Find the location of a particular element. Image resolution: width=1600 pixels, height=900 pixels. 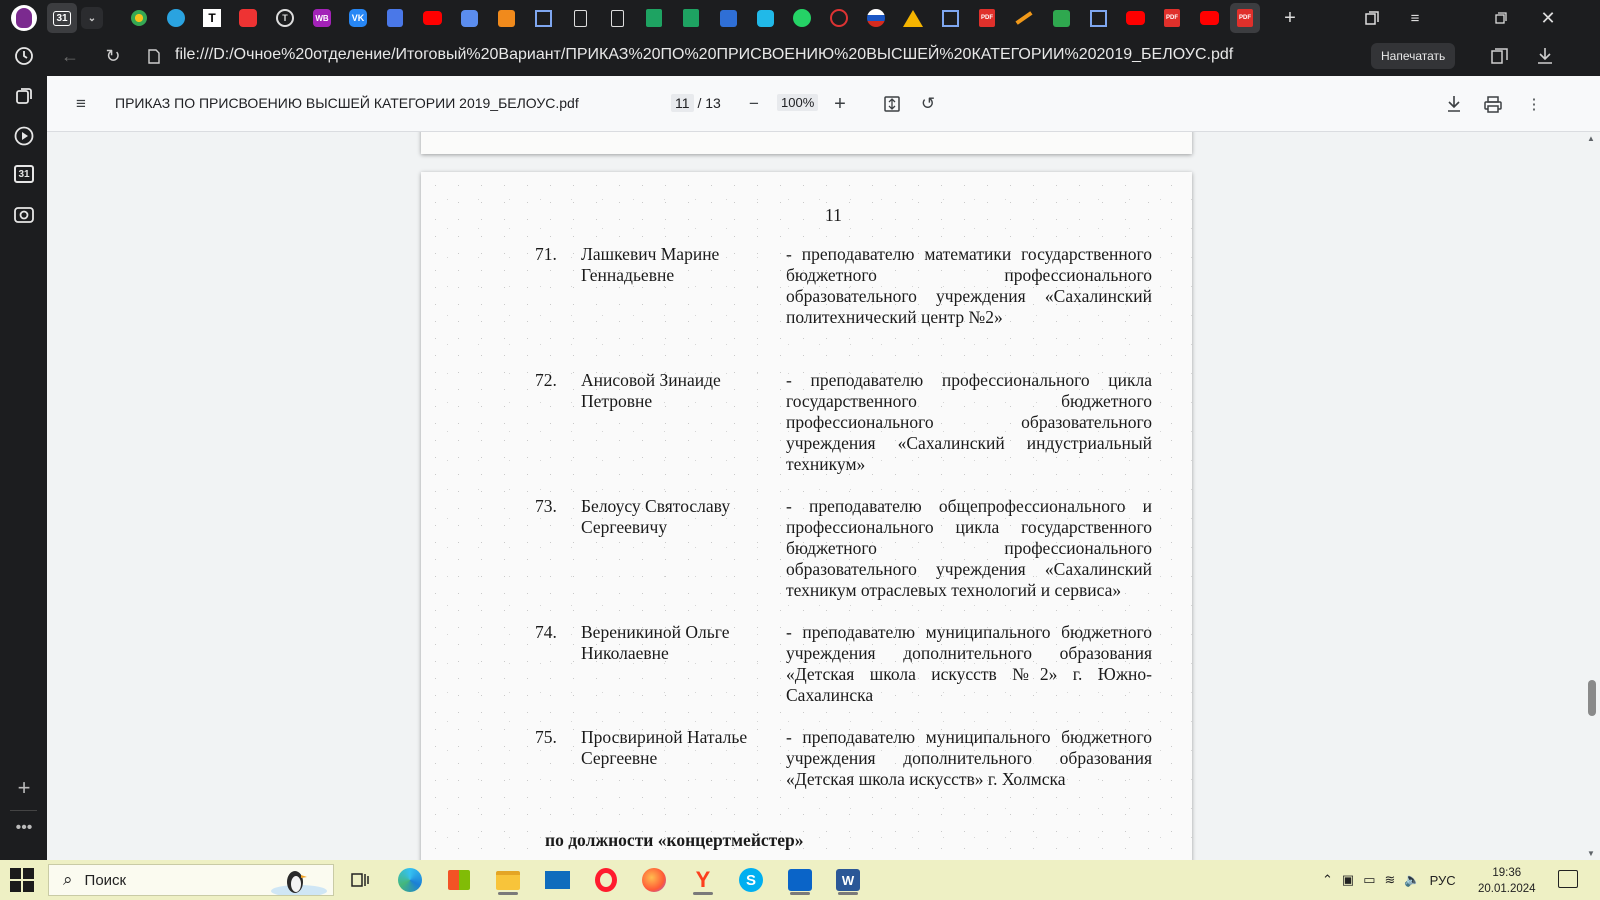

bookmarks-icon is located at coordinates (1372, 18).